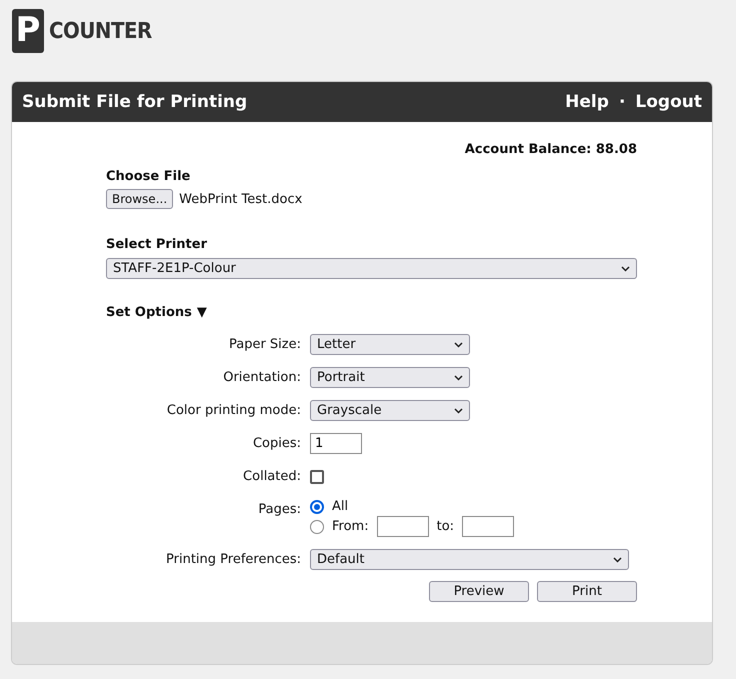  Describe the element at coordinates (279, 510) in the screenshot. I see `option-label: Pages:` at that location.